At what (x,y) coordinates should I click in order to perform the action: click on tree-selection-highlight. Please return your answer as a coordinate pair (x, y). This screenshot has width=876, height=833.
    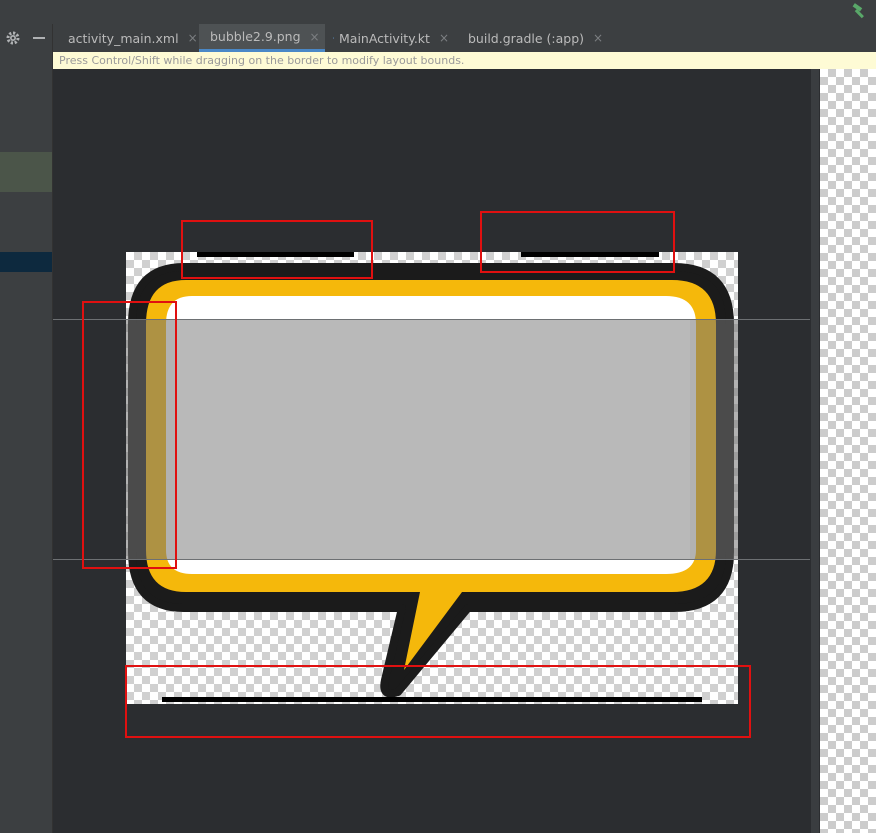
    Looking at the image, I should click on (26, 172).